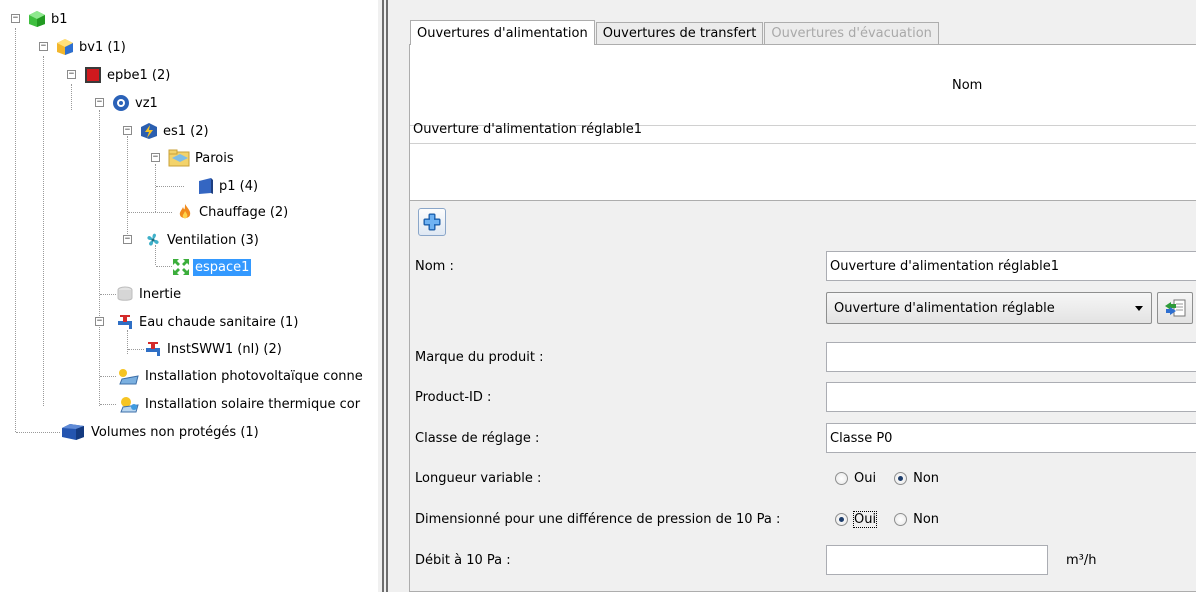 This screenshot has width=1196, height=592. Describe the element at coordinates (1011, 266) in the screenshot. I see `name-field` at that location.